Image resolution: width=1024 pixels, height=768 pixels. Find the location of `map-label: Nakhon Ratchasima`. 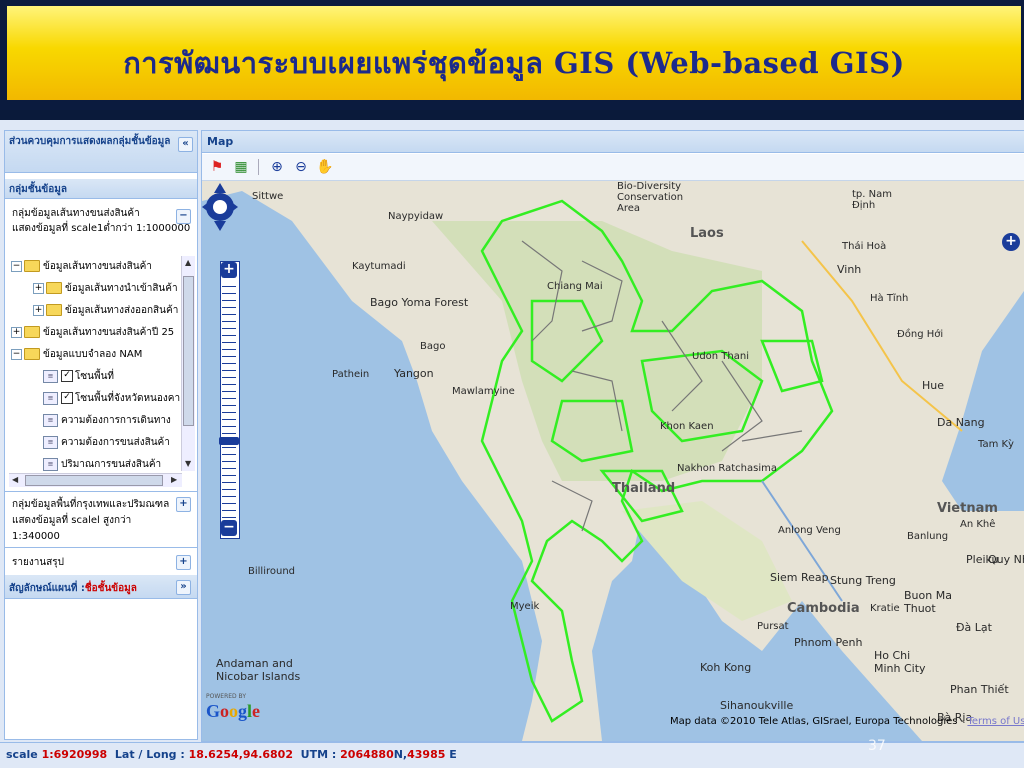

map-label: Nakhon Ratchasima is located at coordinates (727, 468).